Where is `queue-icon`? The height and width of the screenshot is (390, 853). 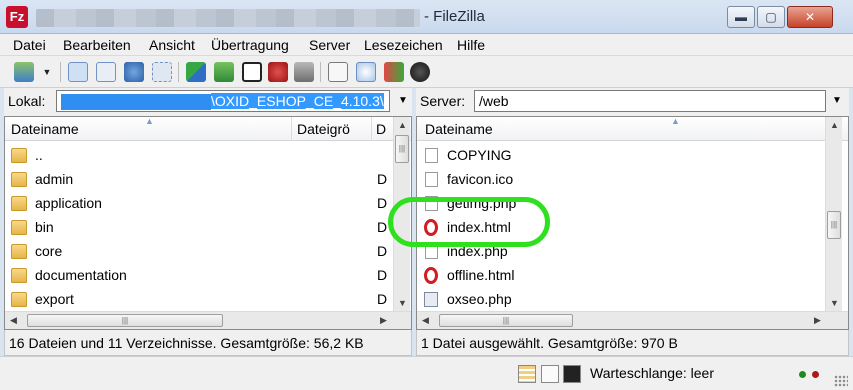
queue-icon is located at coordinates (162, 72).